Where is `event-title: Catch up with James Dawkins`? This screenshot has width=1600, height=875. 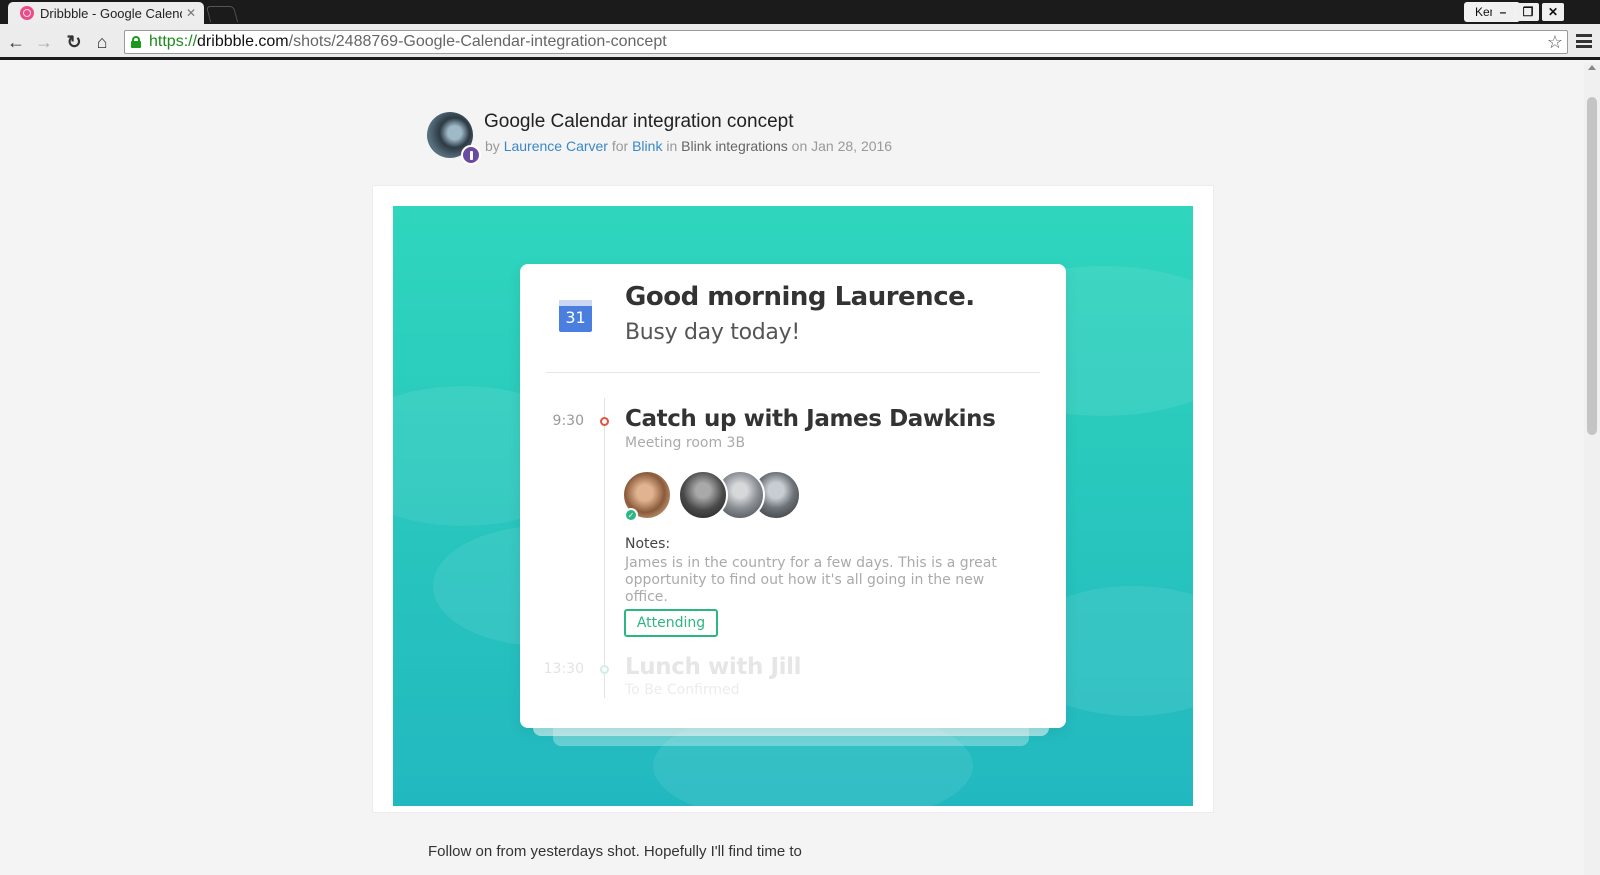 event-title: Catch up with James Dawkins is located at coordinates (810, 419).